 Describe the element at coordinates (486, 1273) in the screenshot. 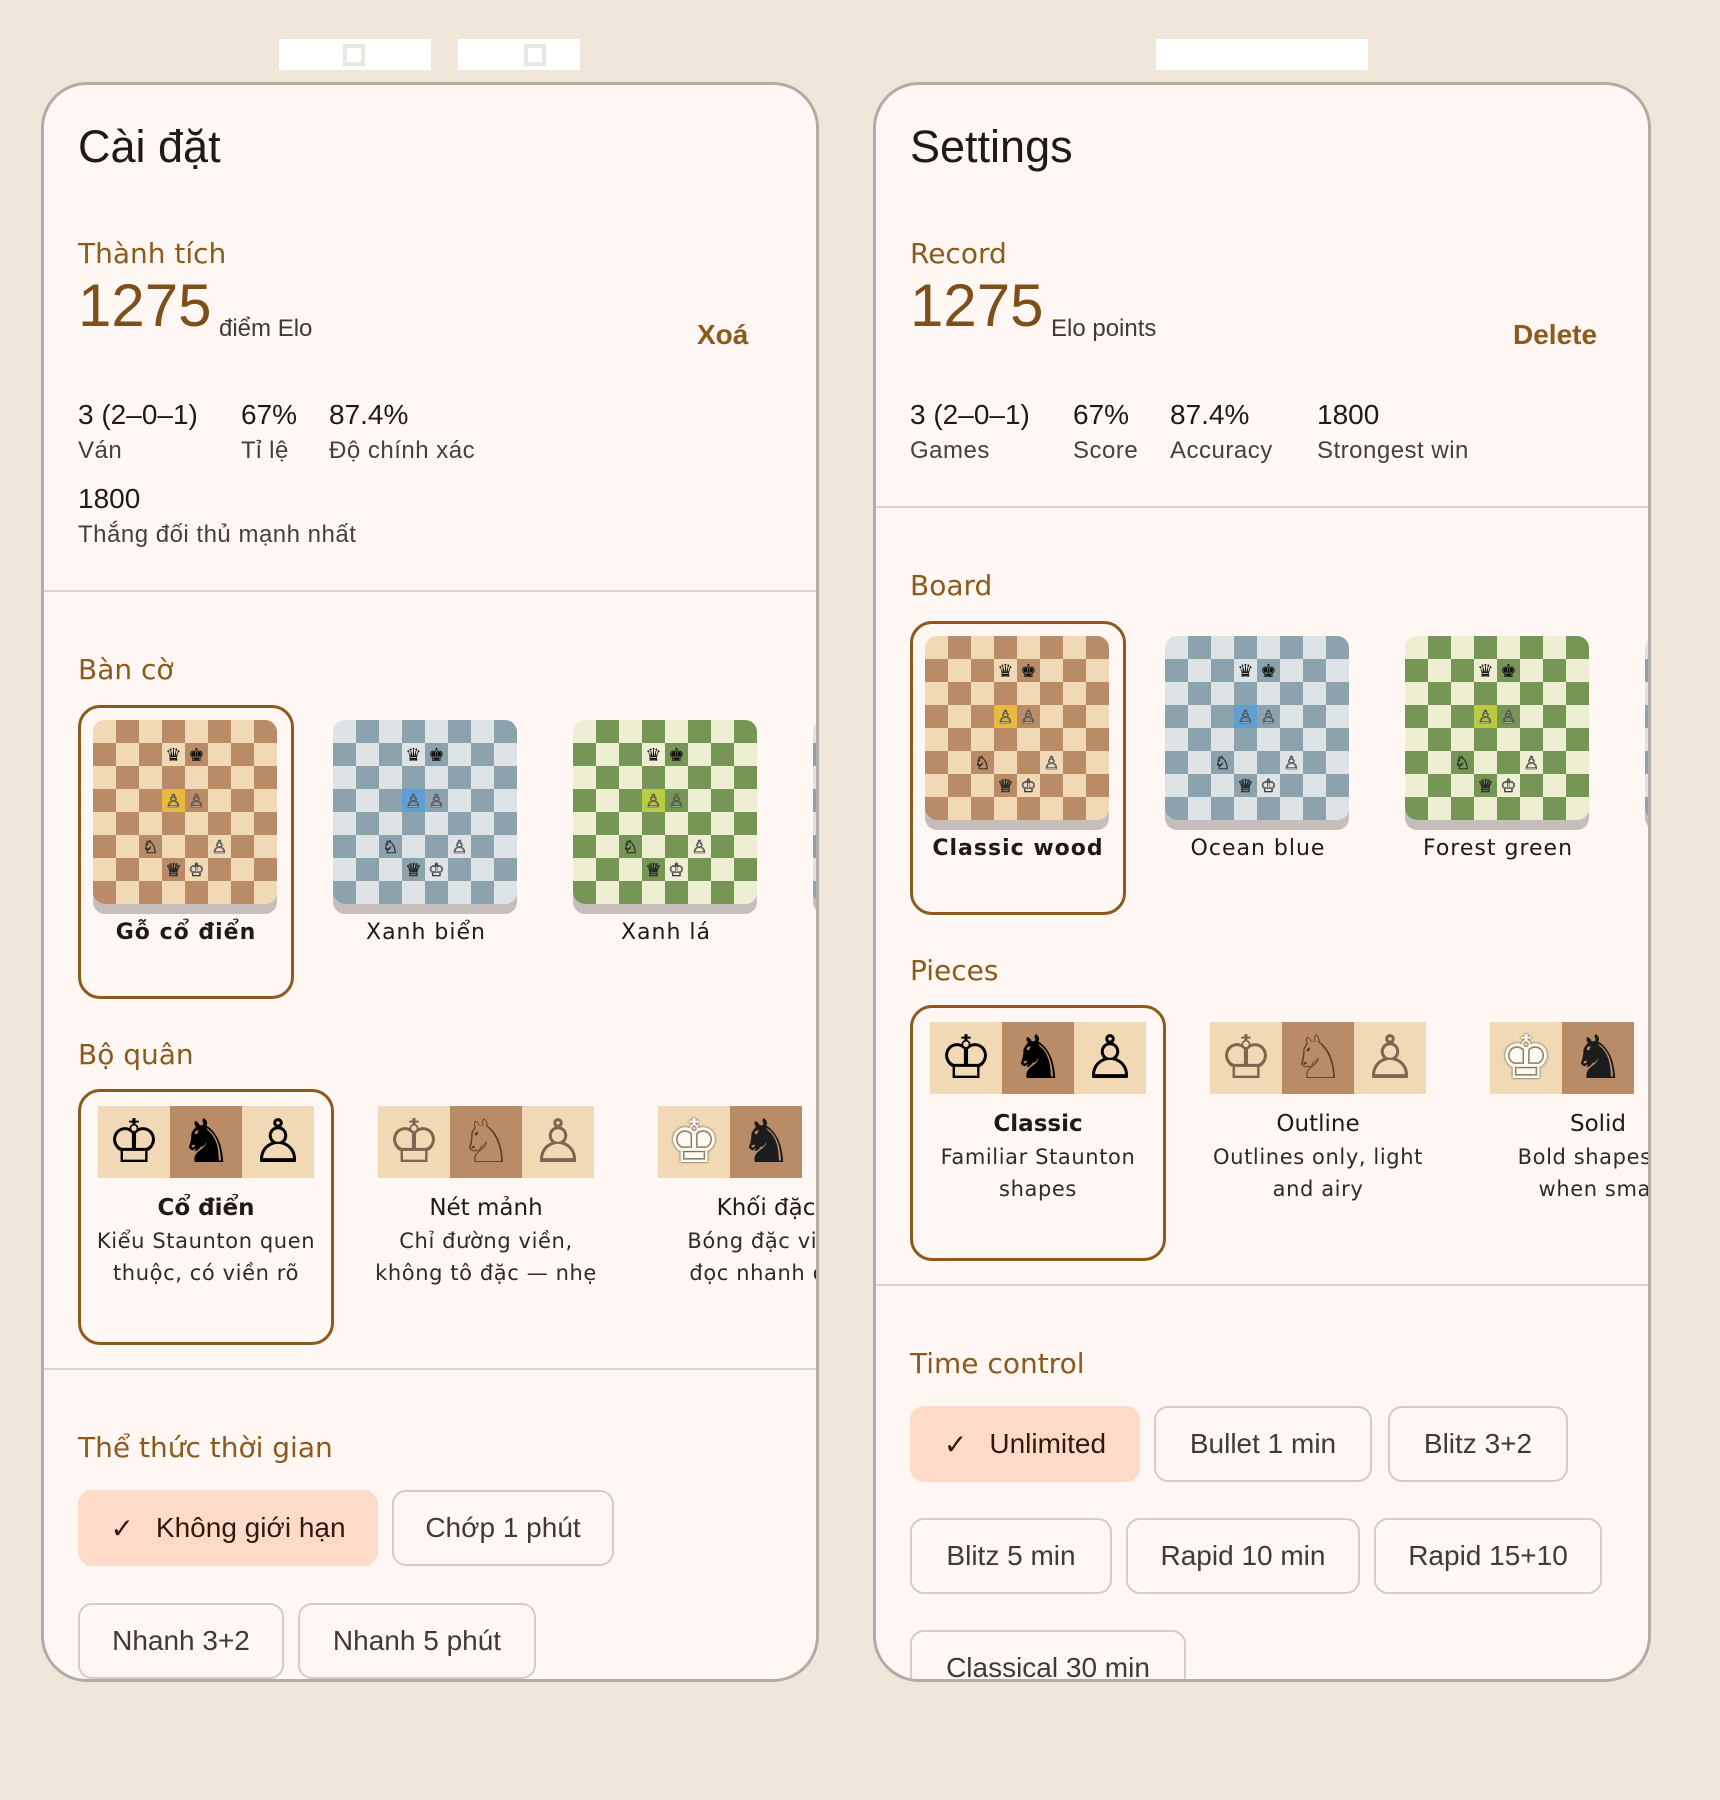

I see `pieces-option-desc: không tô đặc — nhẹ` at that location.